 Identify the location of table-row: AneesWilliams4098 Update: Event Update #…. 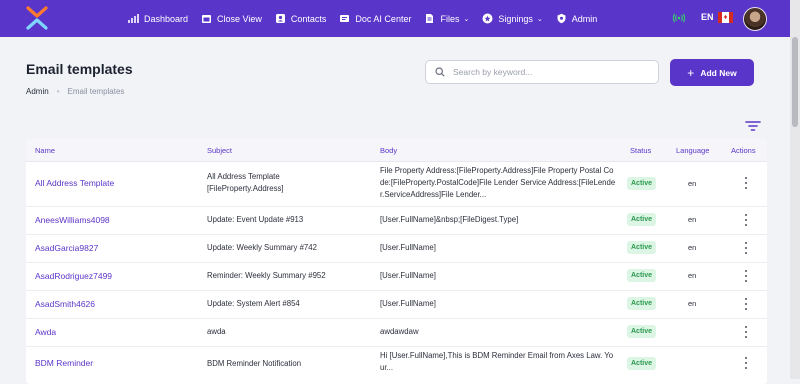
(396, 220).